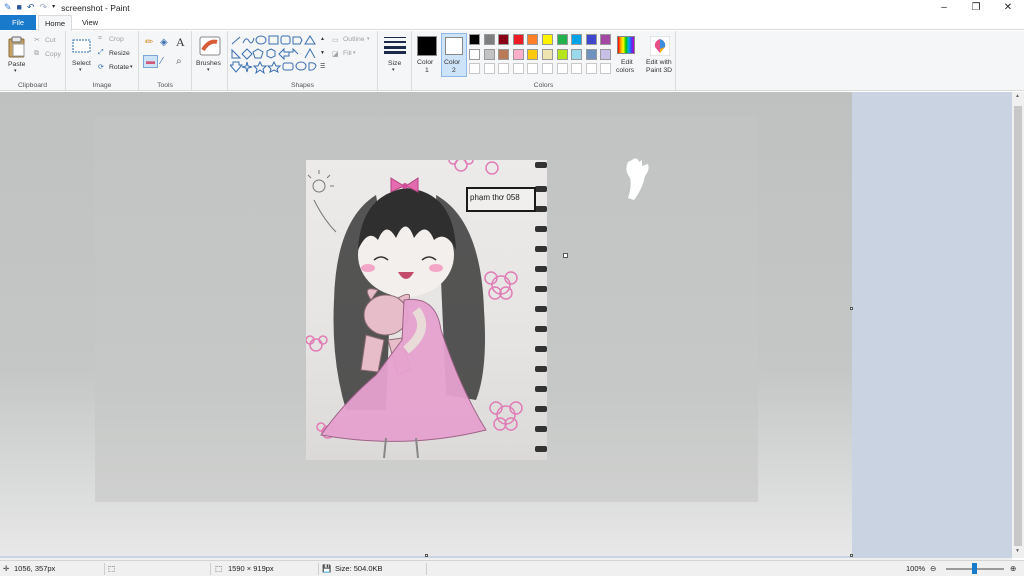  What do you see at coordinates (1013, 569) in the screenshot?
I see `zoom-in-icon: ⊕` at bounding box center [1013, 569].